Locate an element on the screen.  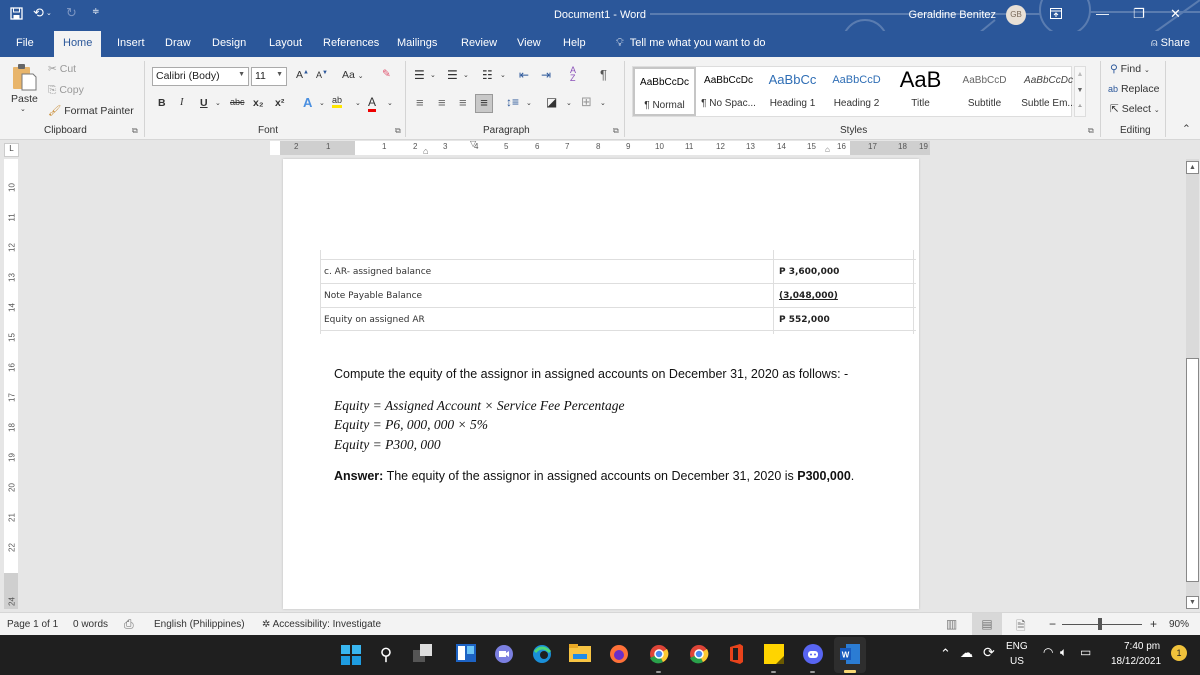
format-painter-button: 🖌︎ Format Painter is located at coordinates (91, 110).